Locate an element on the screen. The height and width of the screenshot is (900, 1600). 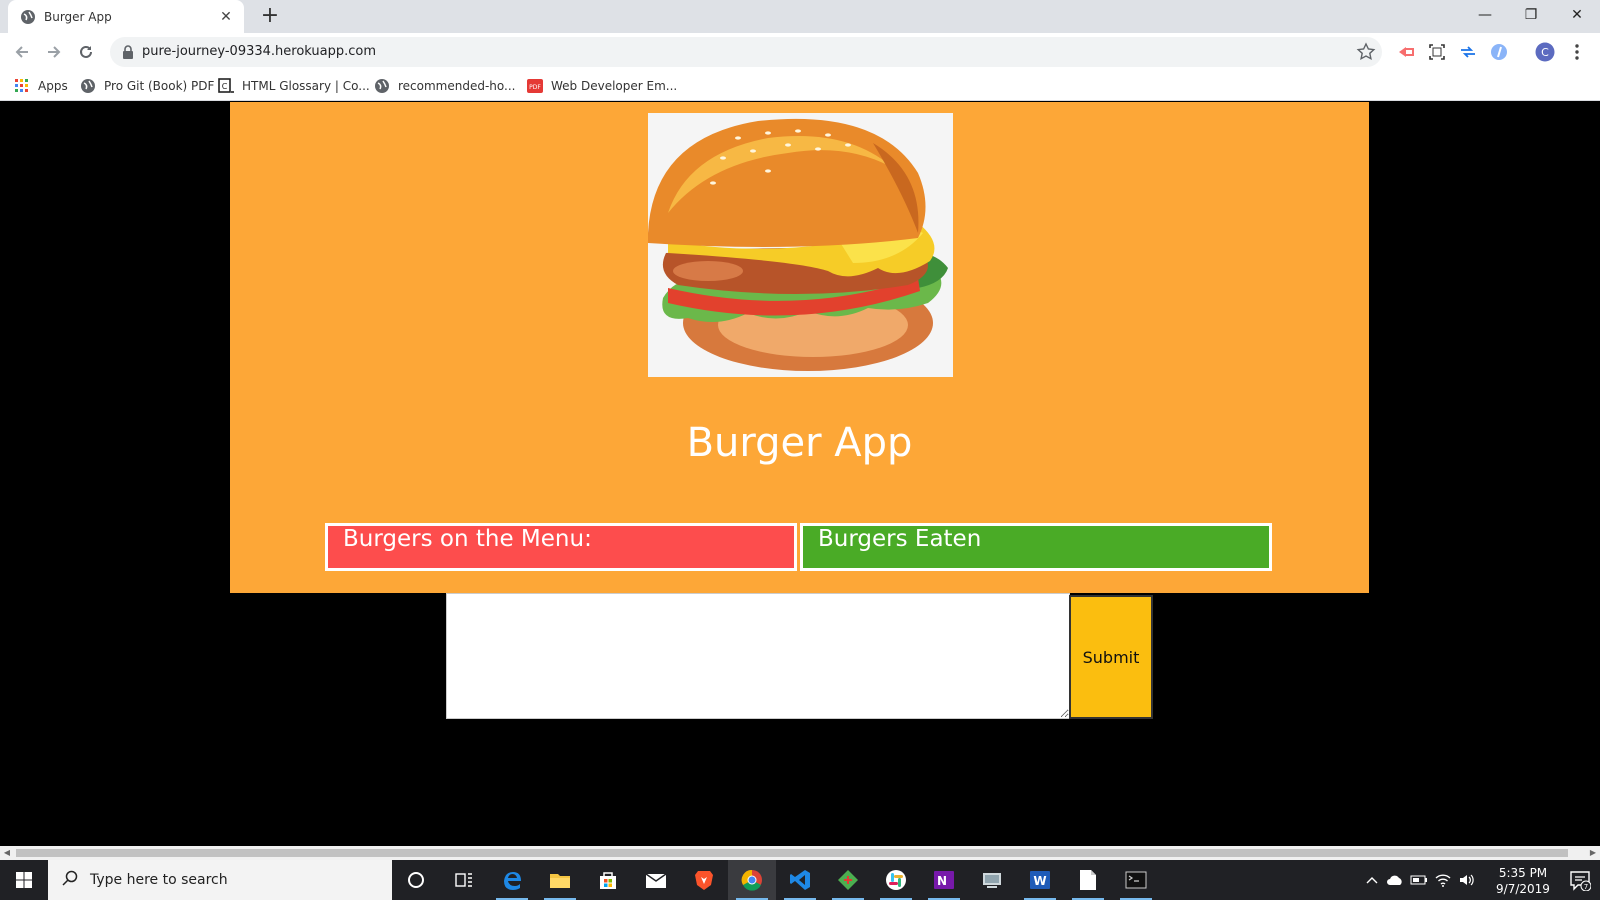
scrollbar-thumb is located at coordinates (792, 853).